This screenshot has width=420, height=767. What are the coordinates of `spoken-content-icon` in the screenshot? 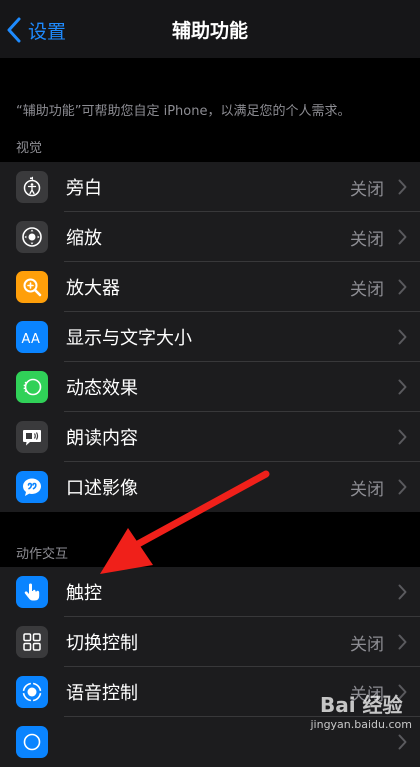 It's located at (32, 437).